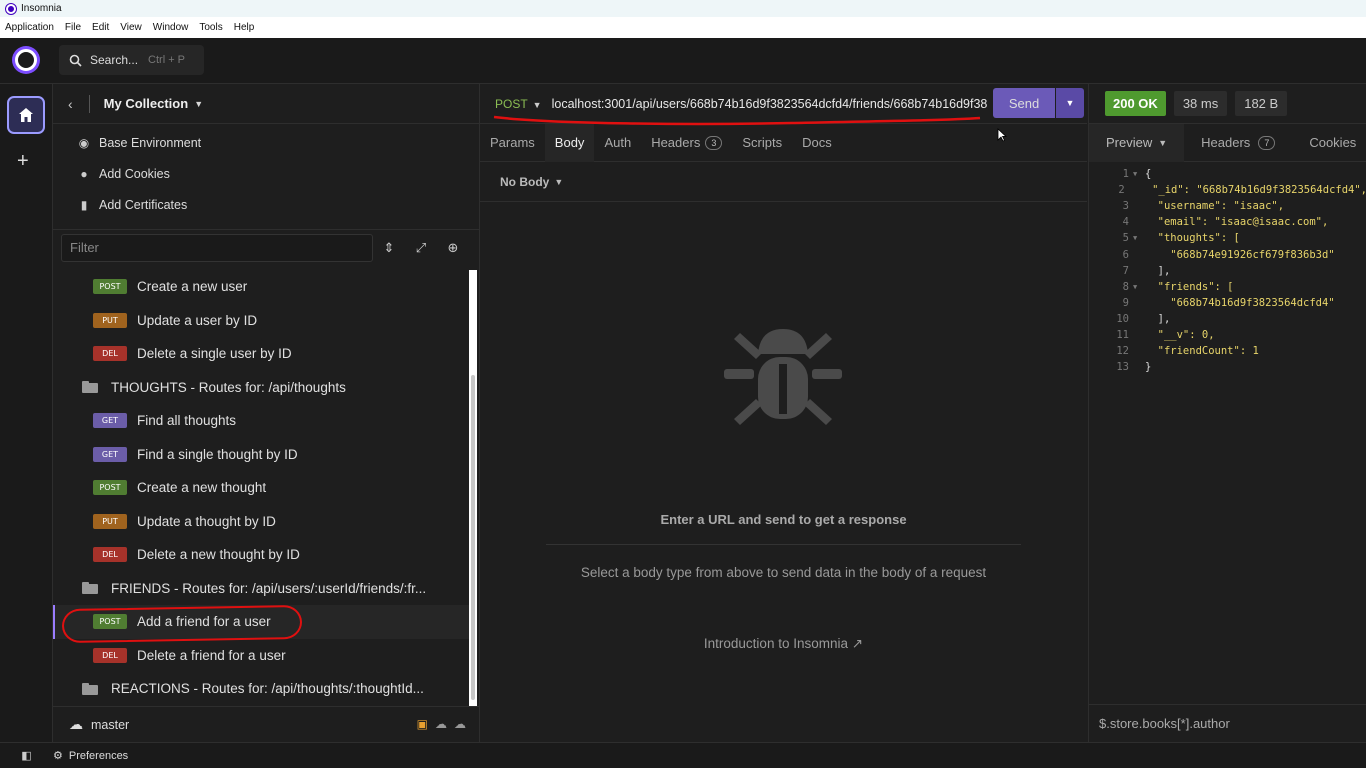 The image size is (1366, 768). Describe the element at coordinates (29, 27) in the screenshot. I see `menu-application: Application` at that location.